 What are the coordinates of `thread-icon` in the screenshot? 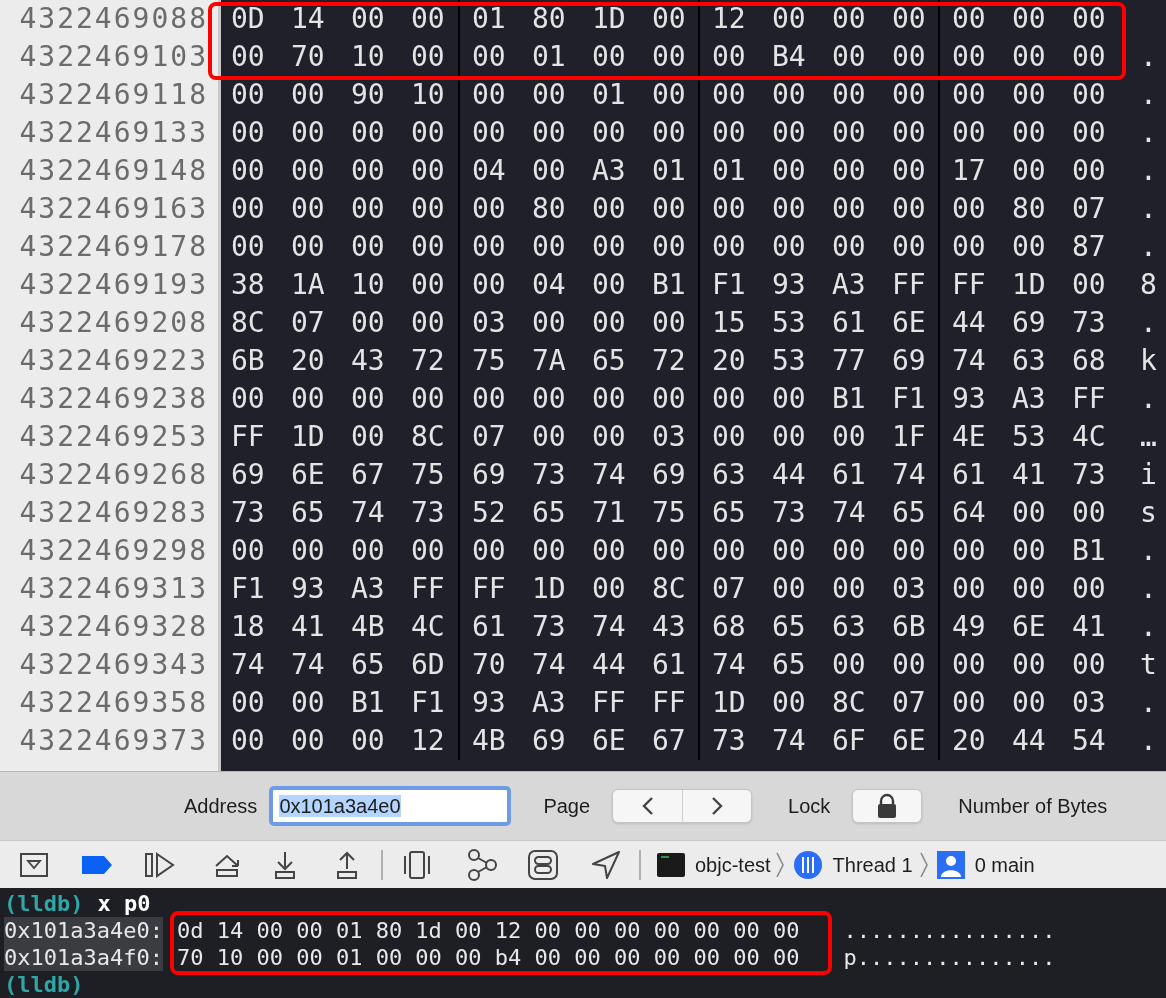 It's located at (807, 864).